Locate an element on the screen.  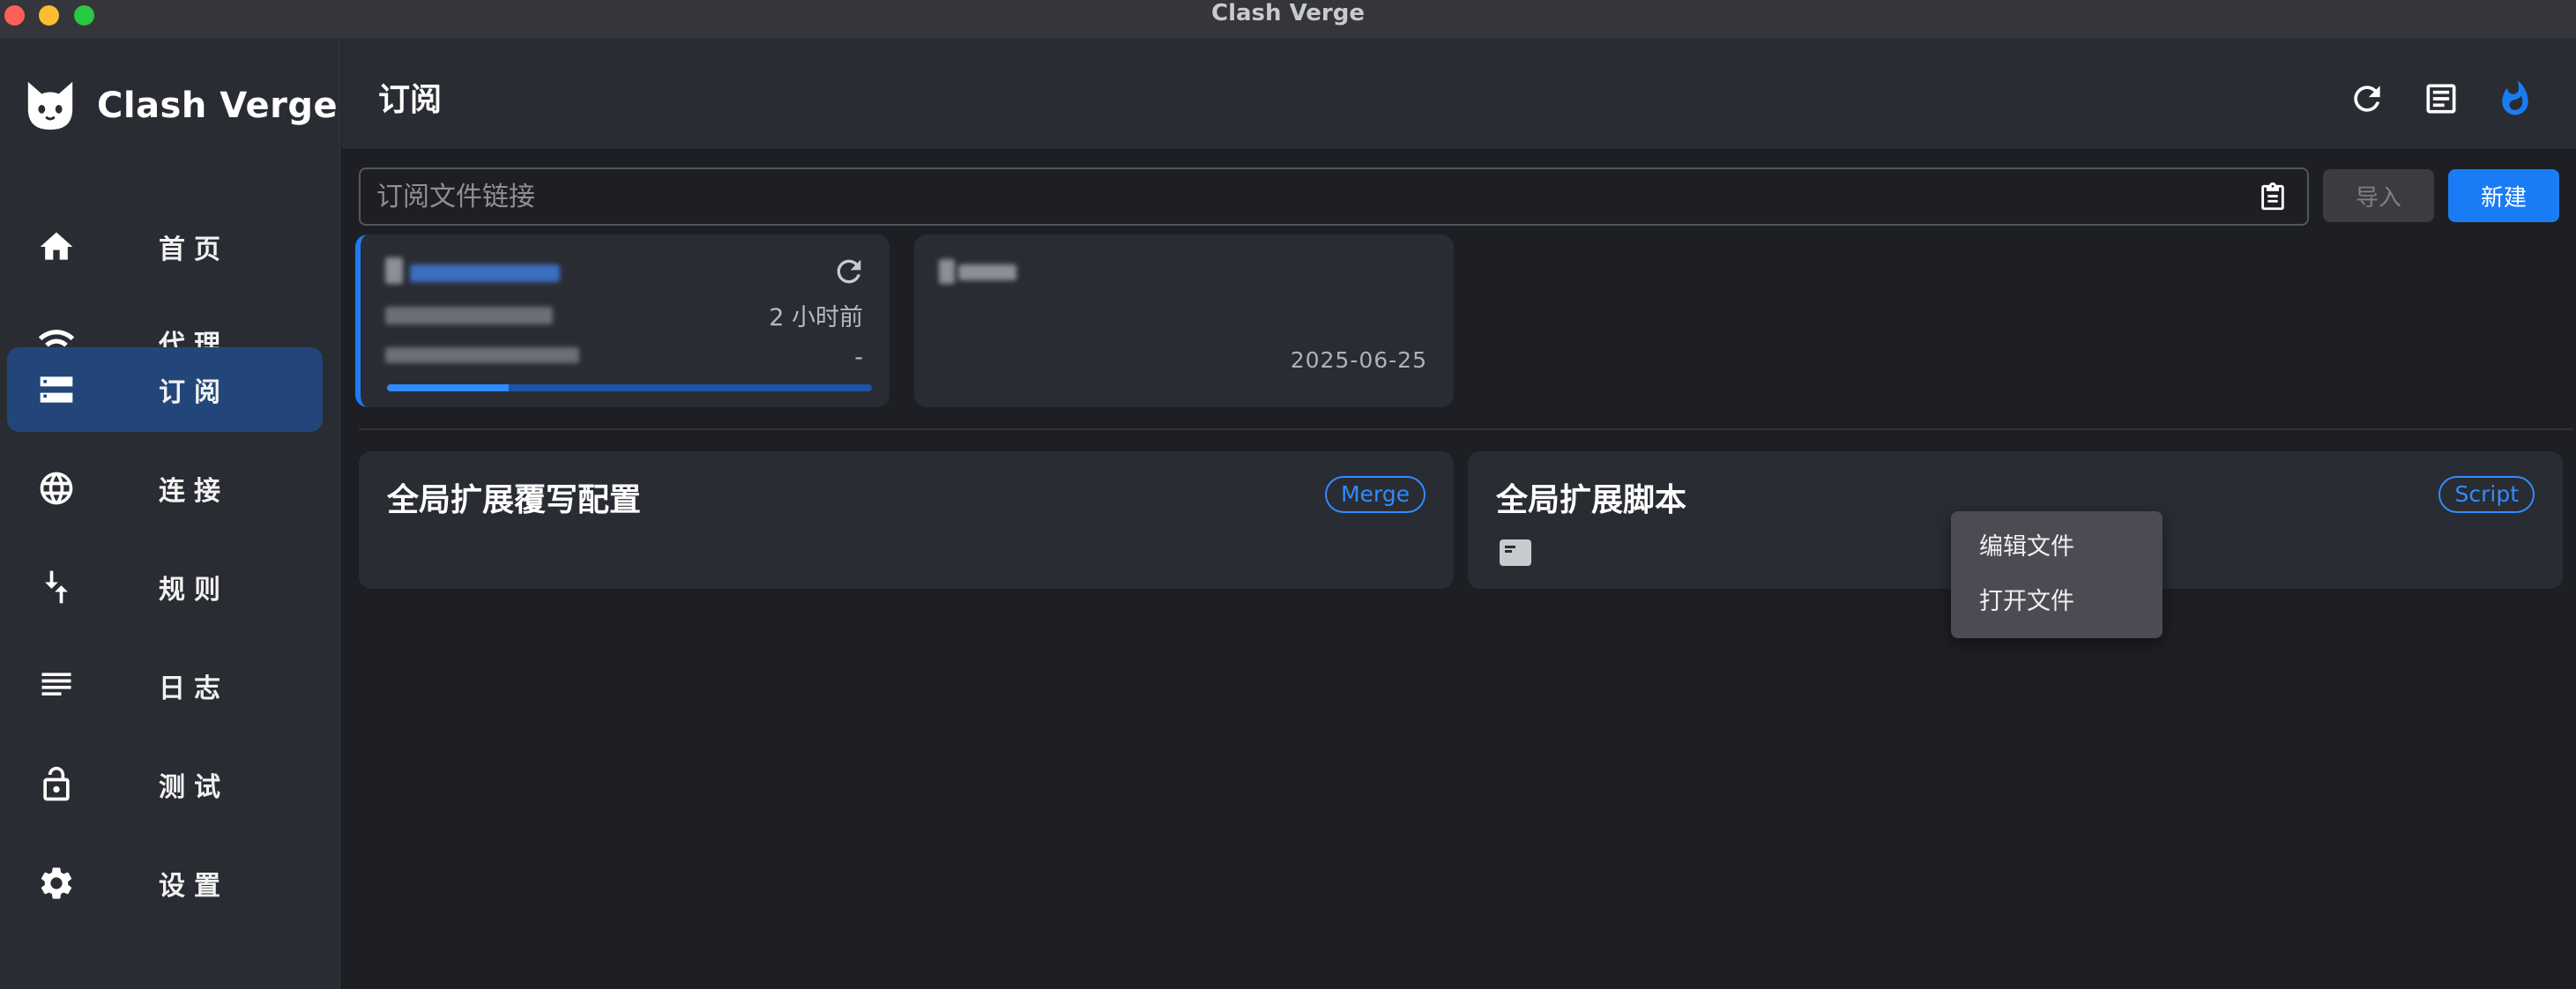
global-merge-card: 全局扩展覆写配置 Merge is located at coordinates (906, 520).